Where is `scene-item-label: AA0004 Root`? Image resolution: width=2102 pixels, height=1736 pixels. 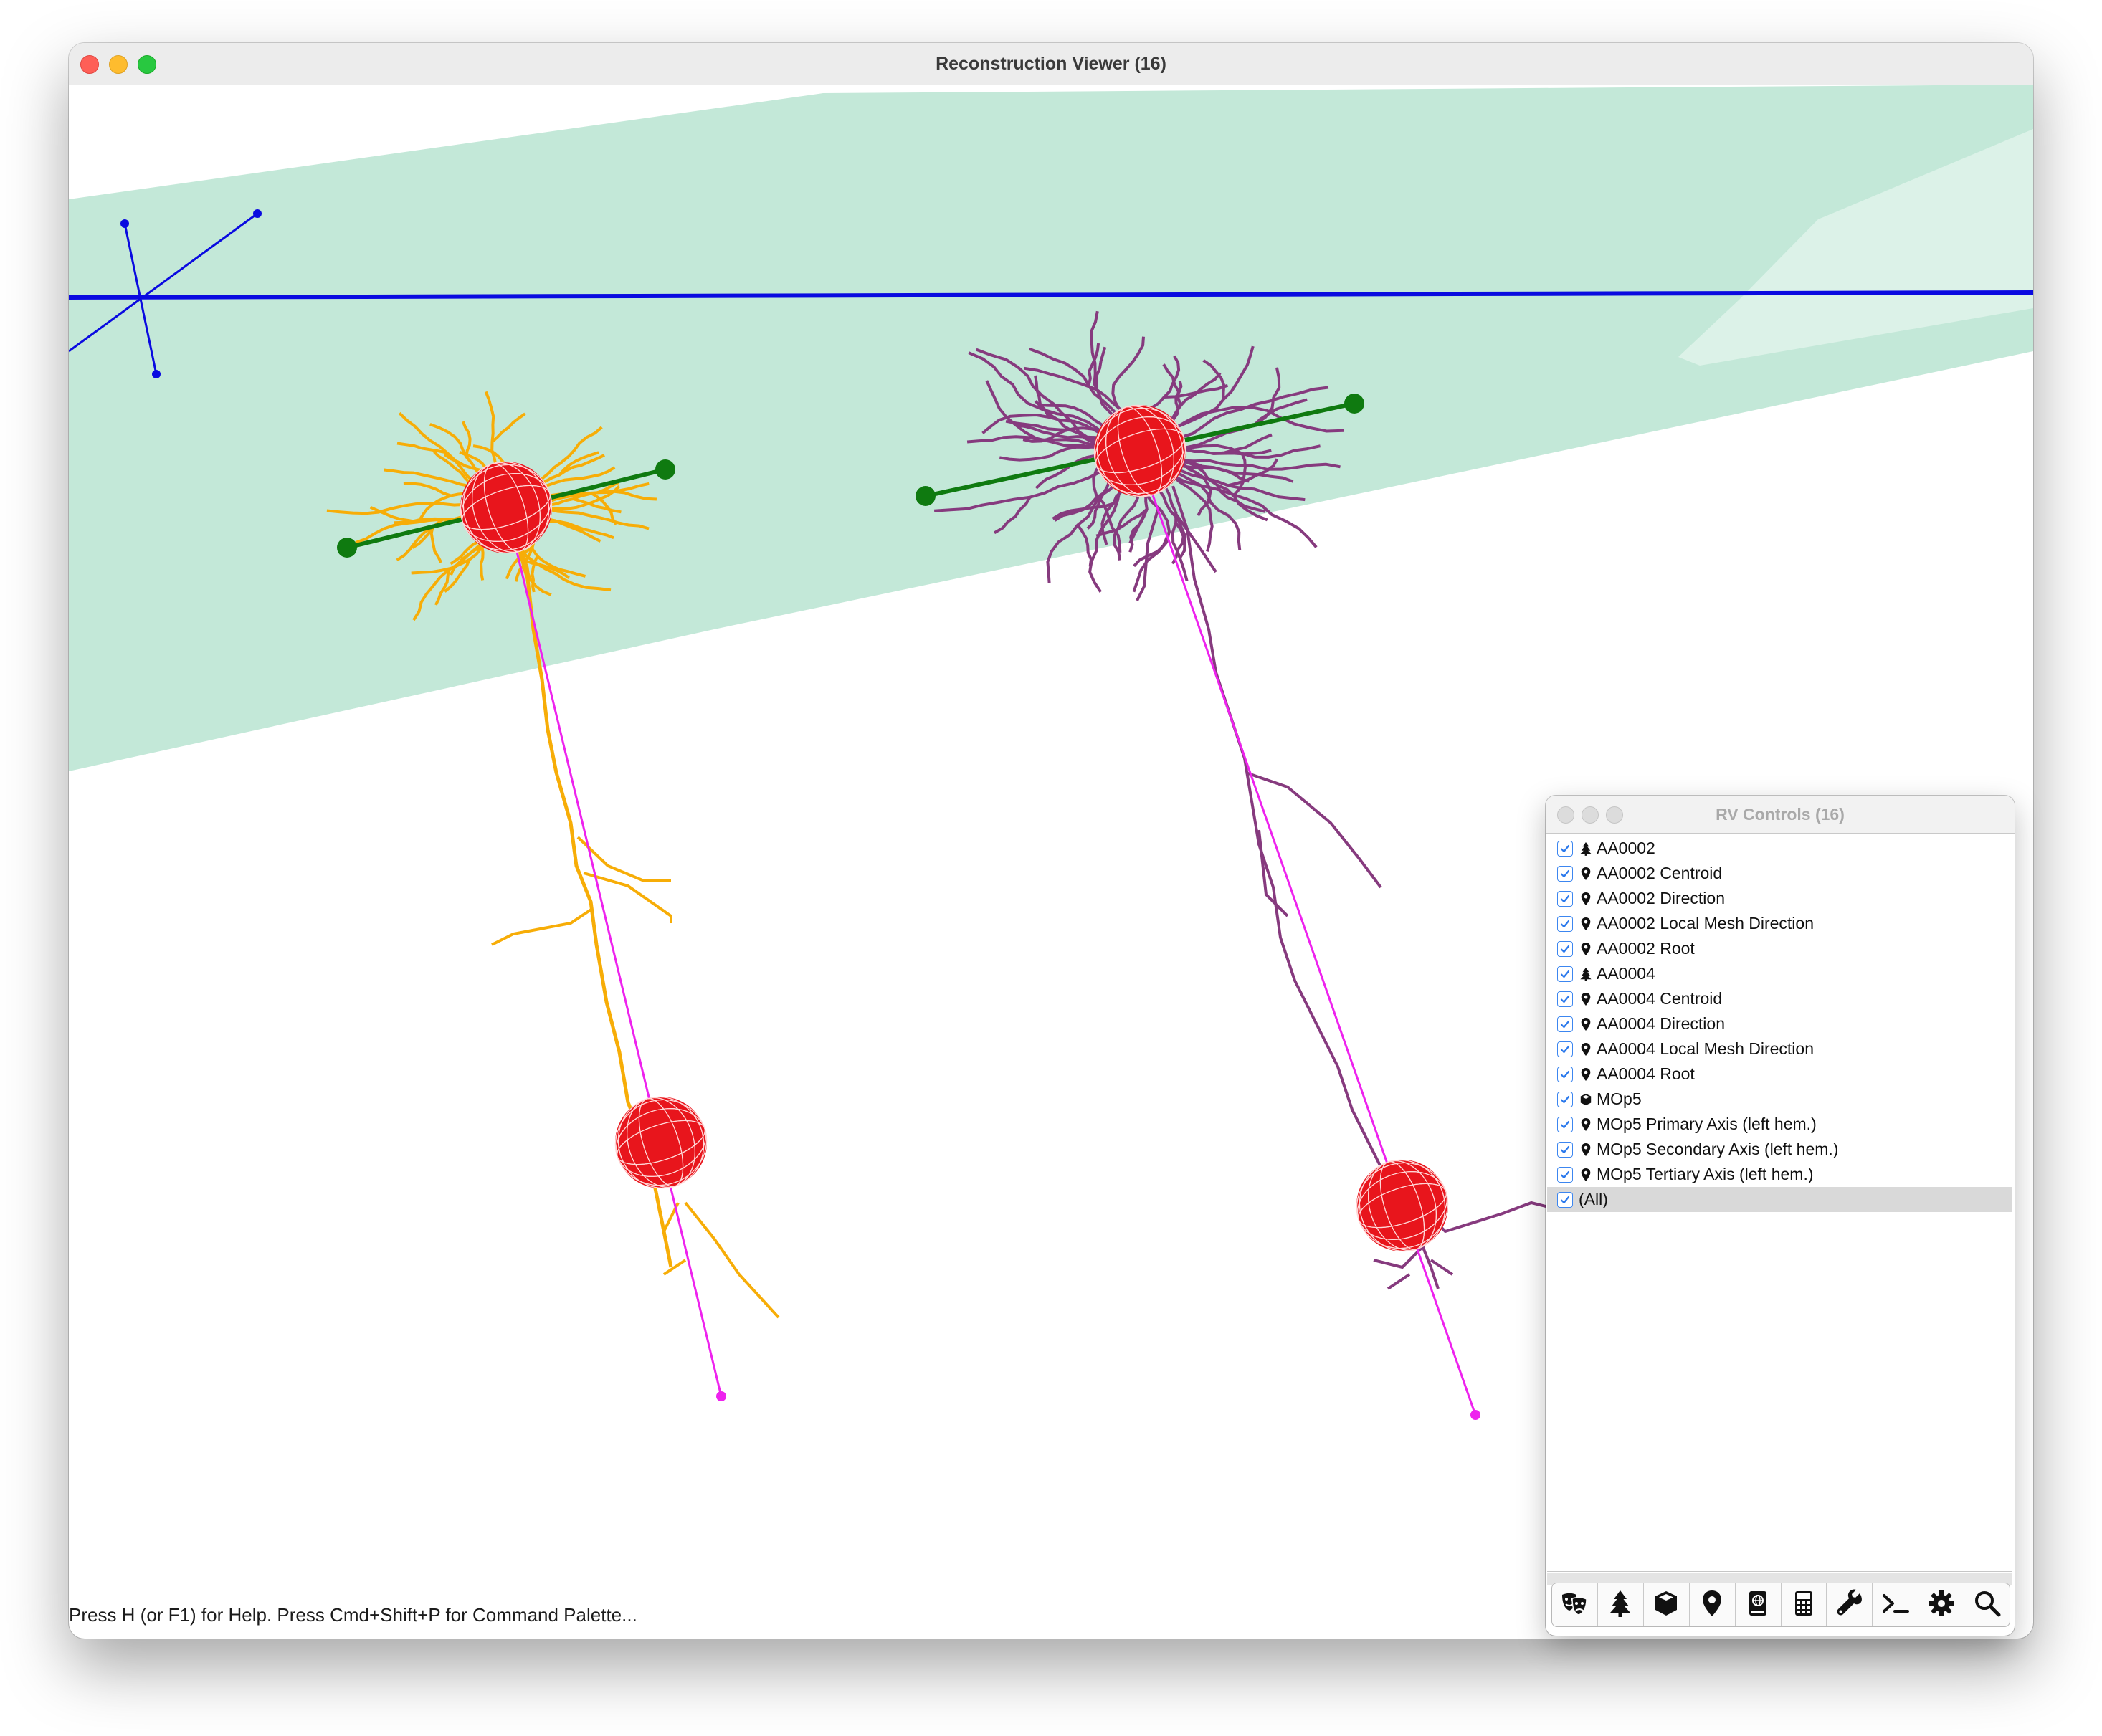
scene-item-label: AA0004 Root is located at coordinates (1646, 1073).